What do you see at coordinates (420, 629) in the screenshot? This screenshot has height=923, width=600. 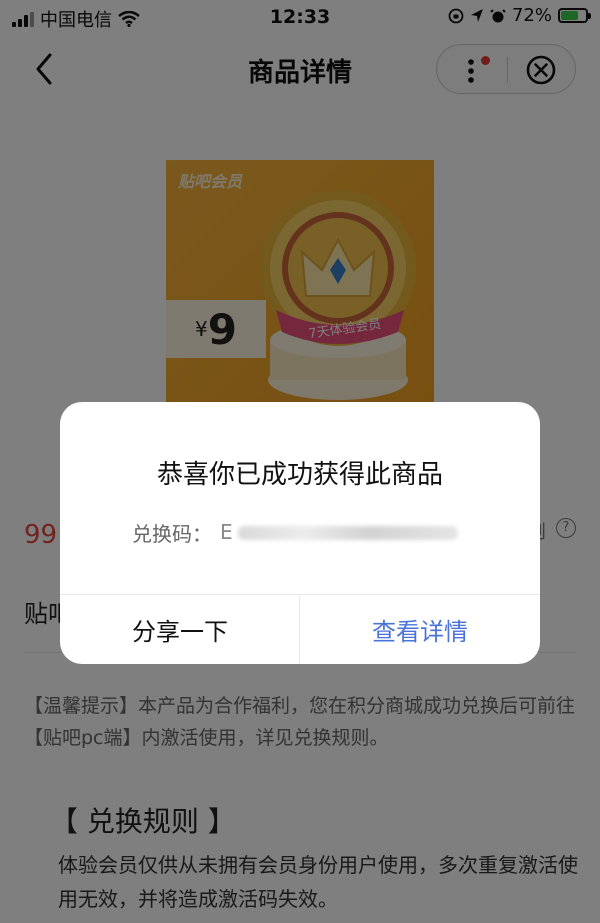 I see `view-details-button: 查看详情` at bounding box center [420, 629].